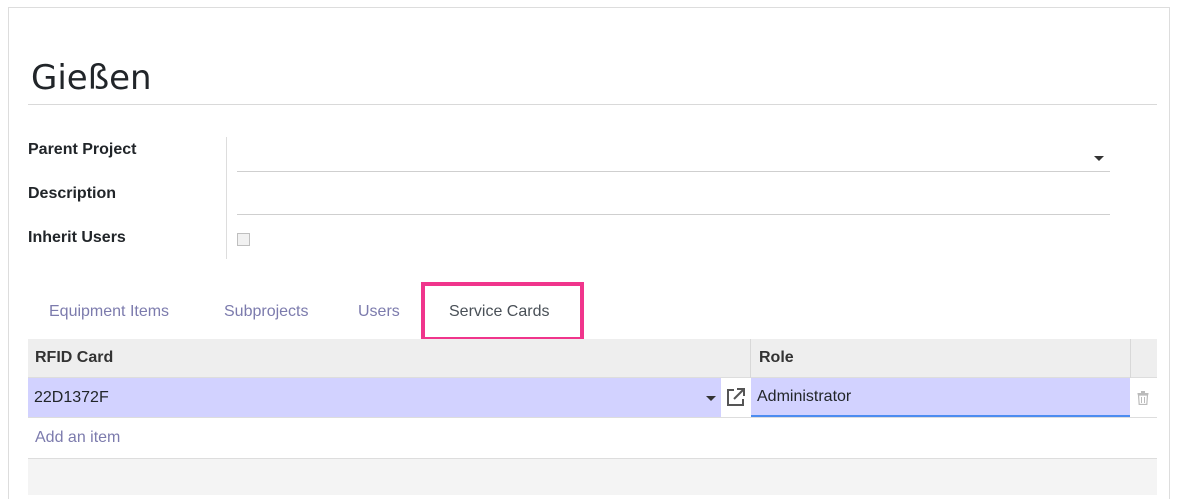 The width and height of the screenshot is (1178, 499). I want to click on external-link-icon, so click(736, 397).